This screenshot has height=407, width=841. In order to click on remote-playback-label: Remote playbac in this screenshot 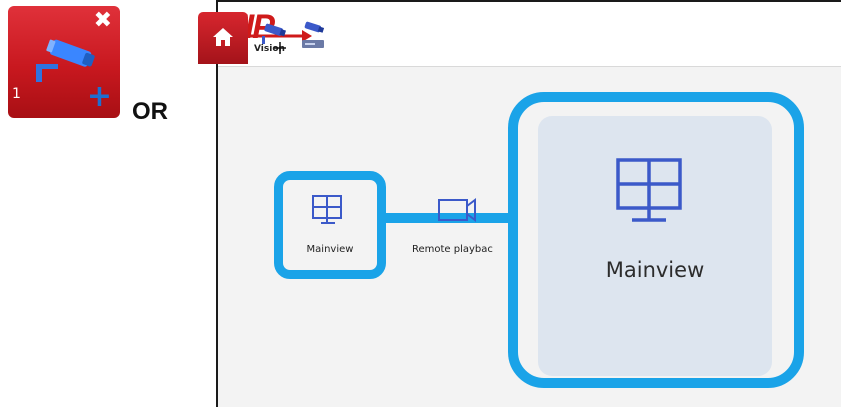, I will do `click(452, 249)`.